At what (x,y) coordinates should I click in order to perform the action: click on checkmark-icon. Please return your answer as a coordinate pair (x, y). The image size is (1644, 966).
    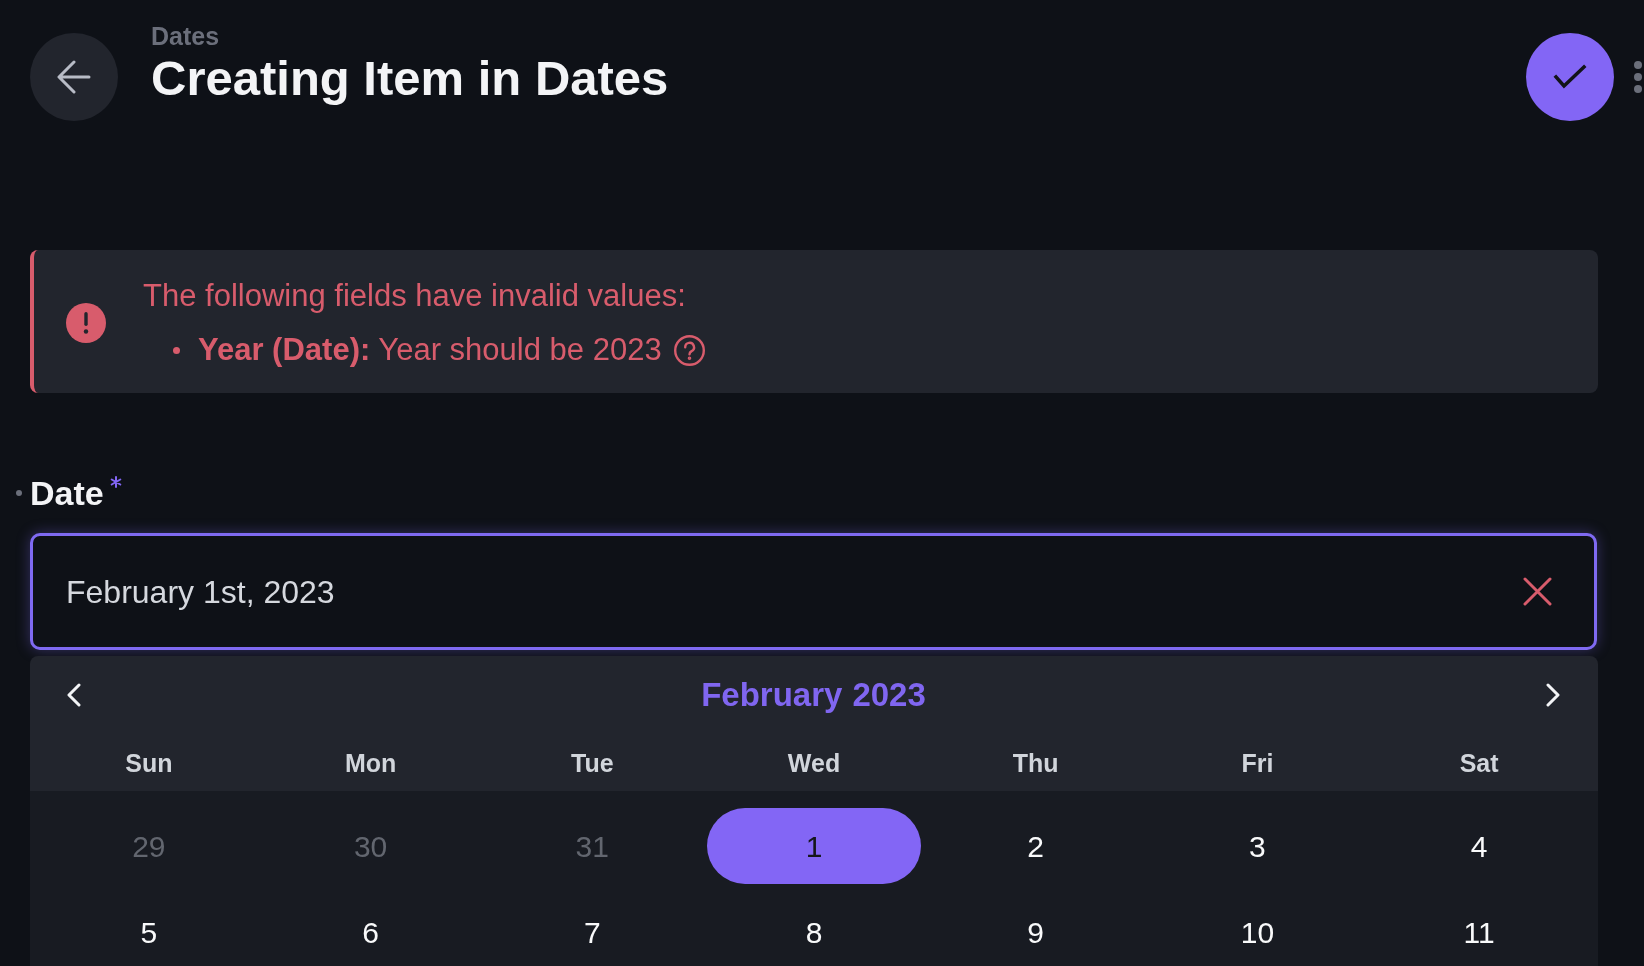
    Looking at the image, I should click on (1570, 77).